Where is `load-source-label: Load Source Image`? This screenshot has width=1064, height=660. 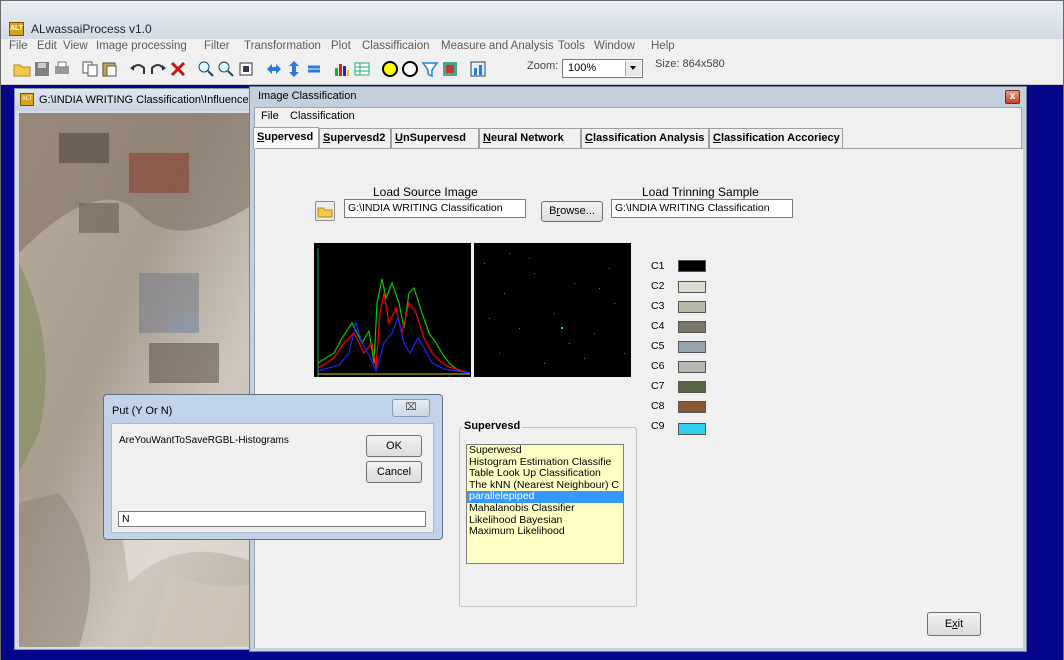
load-source-label: Load Source Image is located at coordinates (425, 192).